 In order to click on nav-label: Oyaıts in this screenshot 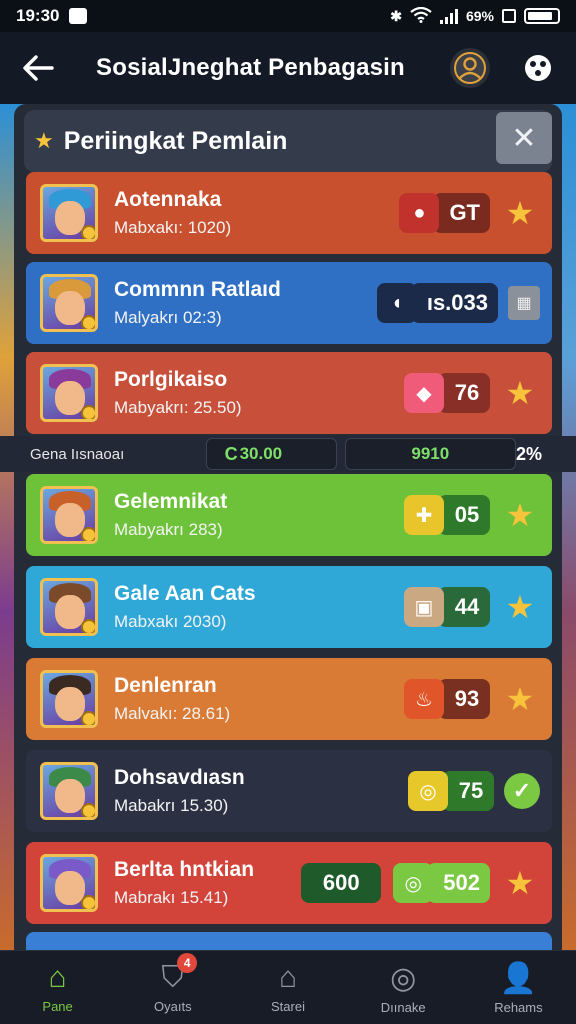, I will do `click(173, 1006)`.